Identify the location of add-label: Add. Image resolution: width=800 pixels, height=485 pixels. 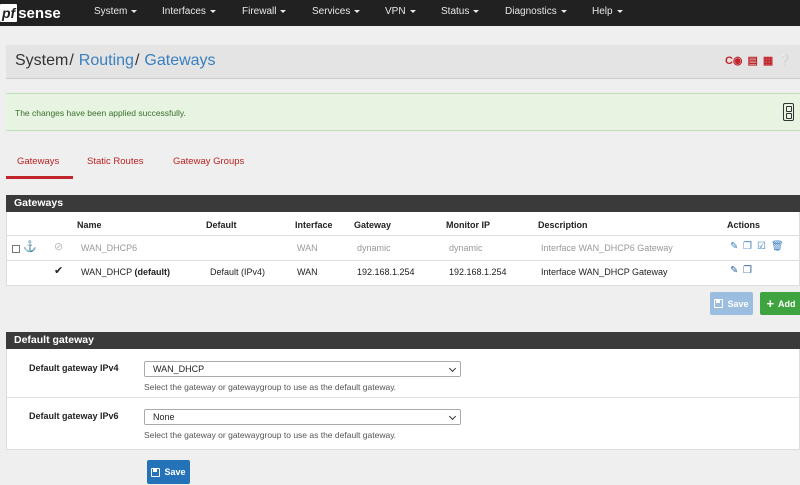
(787, 303).